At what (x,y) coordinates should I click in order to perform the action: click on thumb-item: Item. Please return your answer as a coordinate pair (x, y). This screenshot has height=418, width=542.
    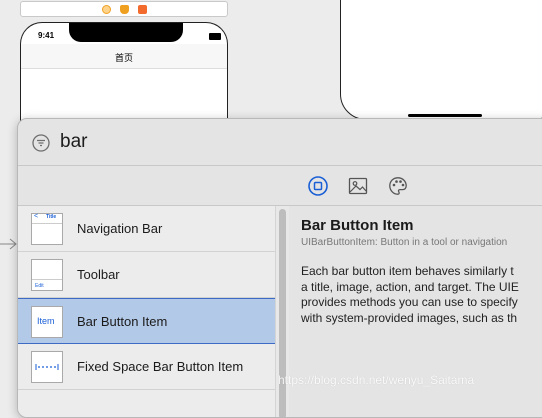
    Looking at the image, I should click on (46, 321).